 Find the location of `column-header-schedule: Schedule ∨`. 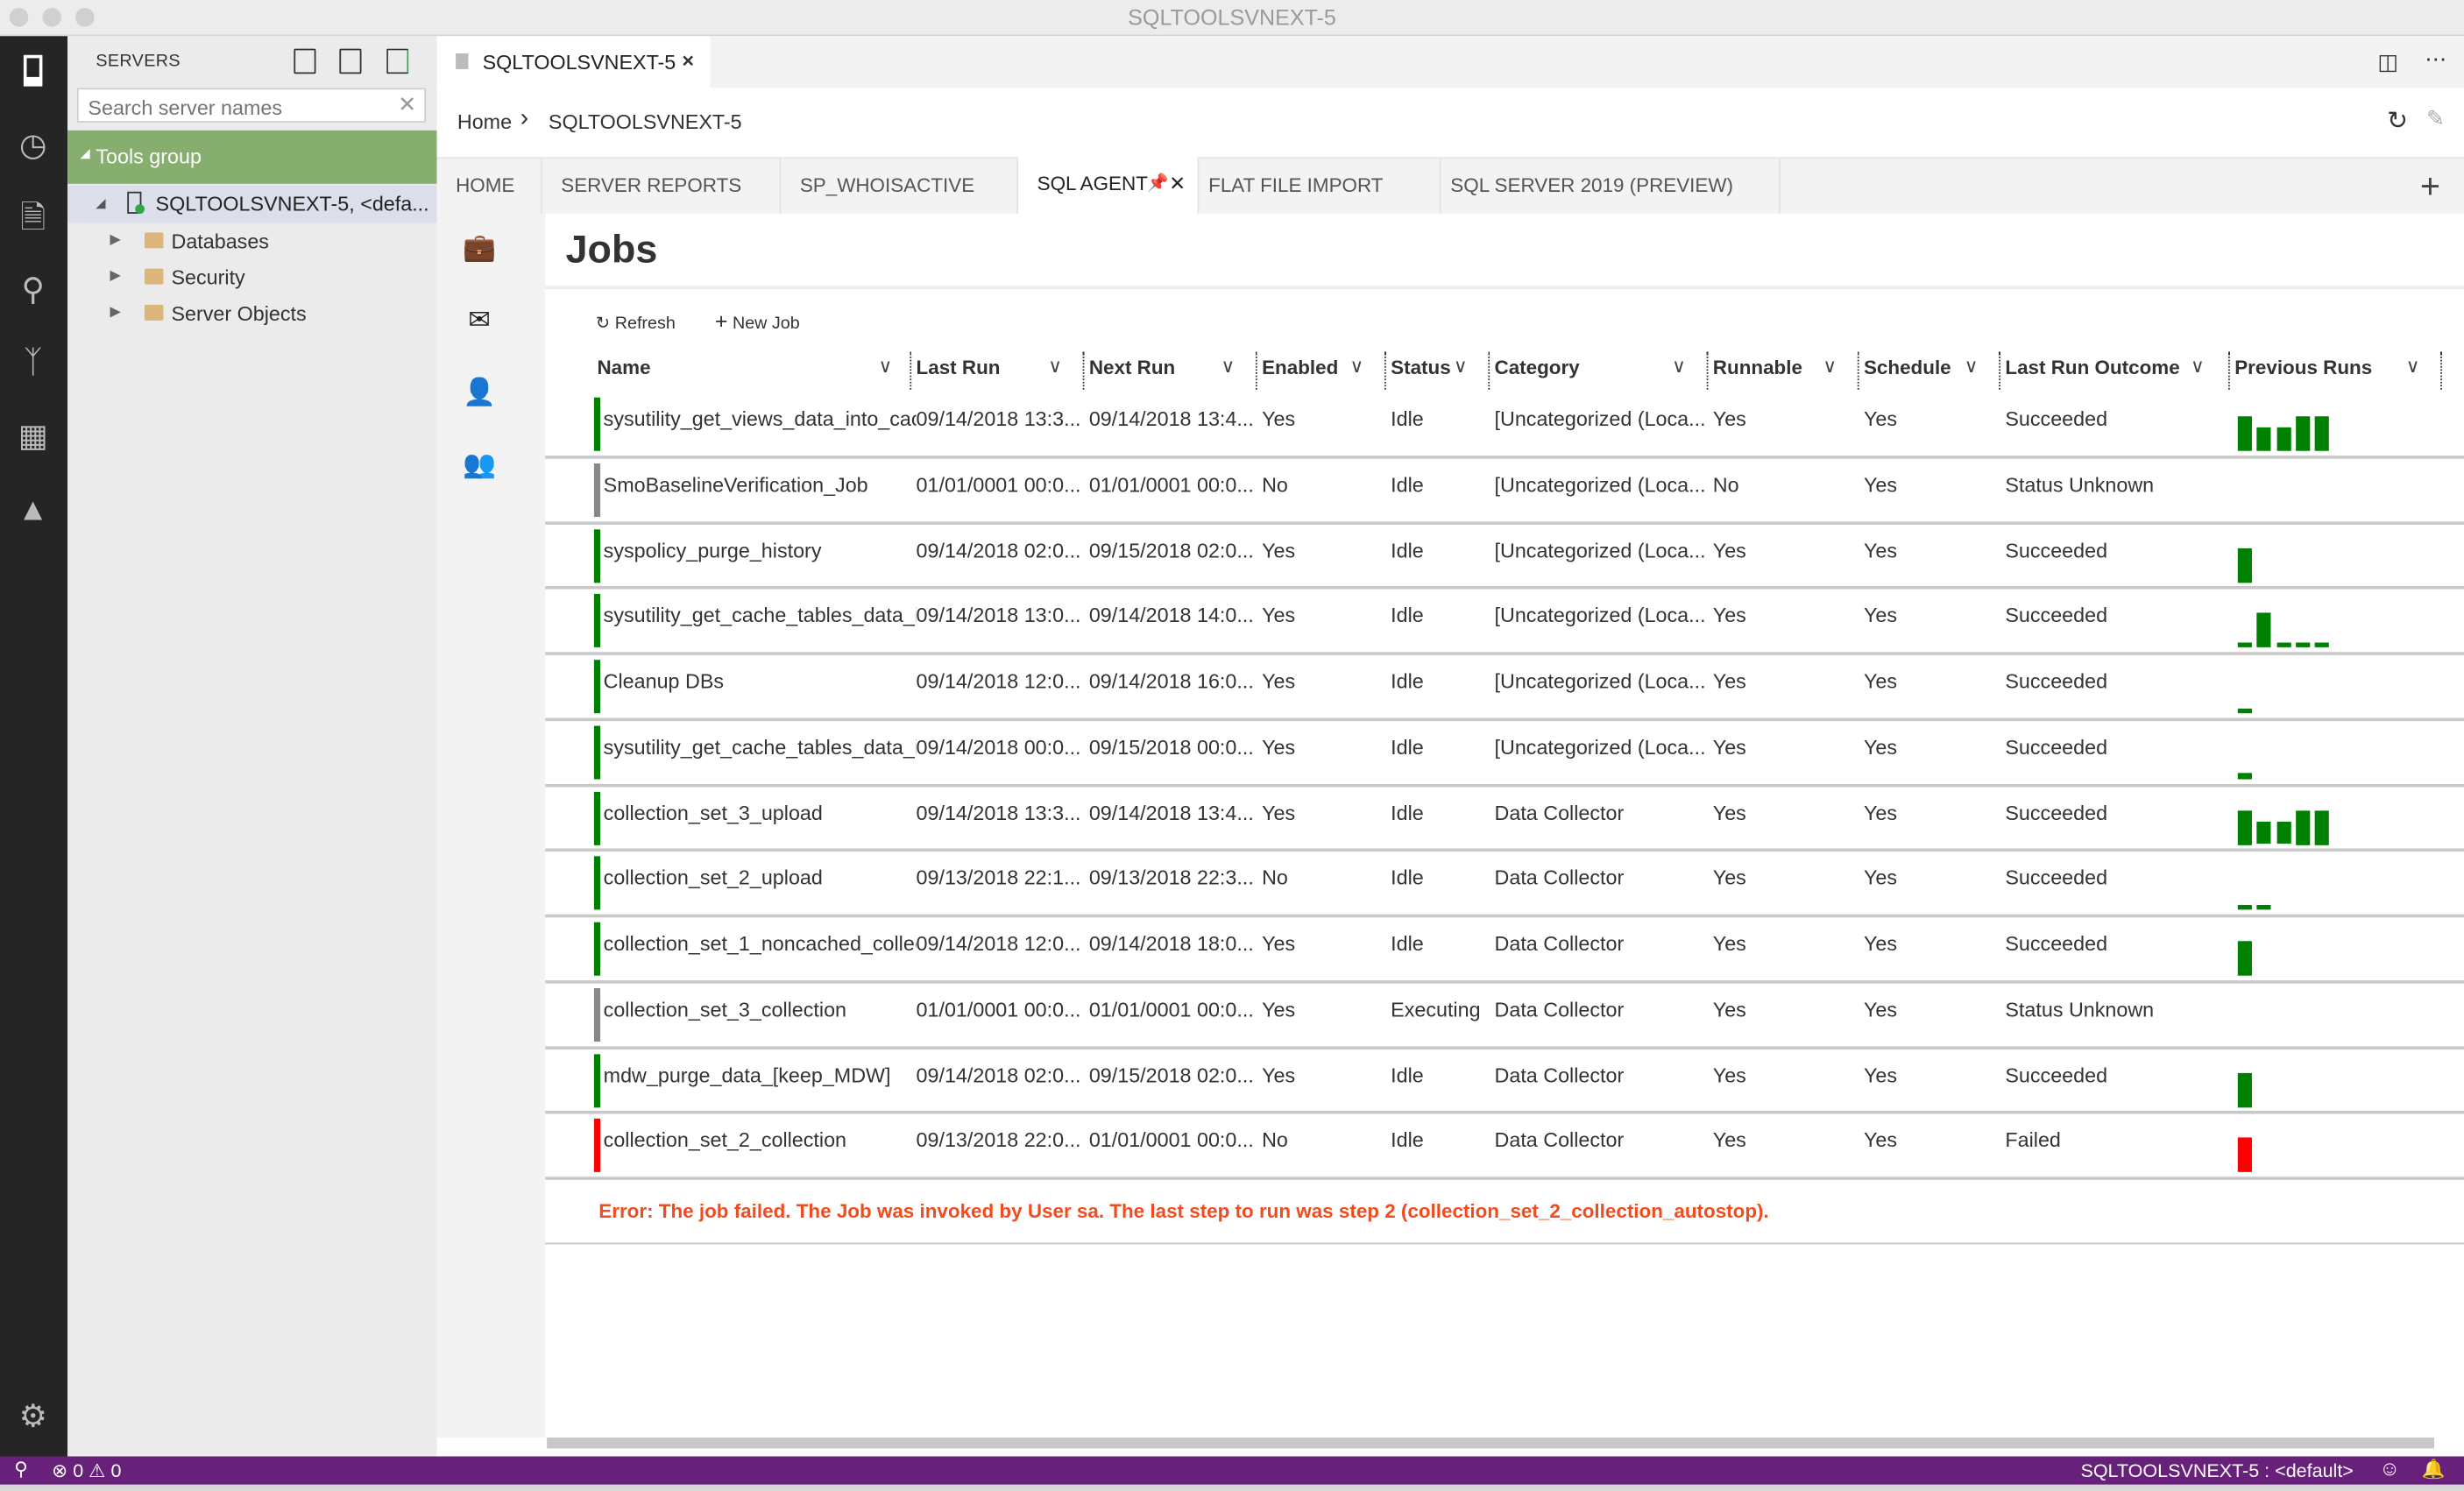

column-header-schedule: Schedule ∨ is located at coordinates (1930, 371).